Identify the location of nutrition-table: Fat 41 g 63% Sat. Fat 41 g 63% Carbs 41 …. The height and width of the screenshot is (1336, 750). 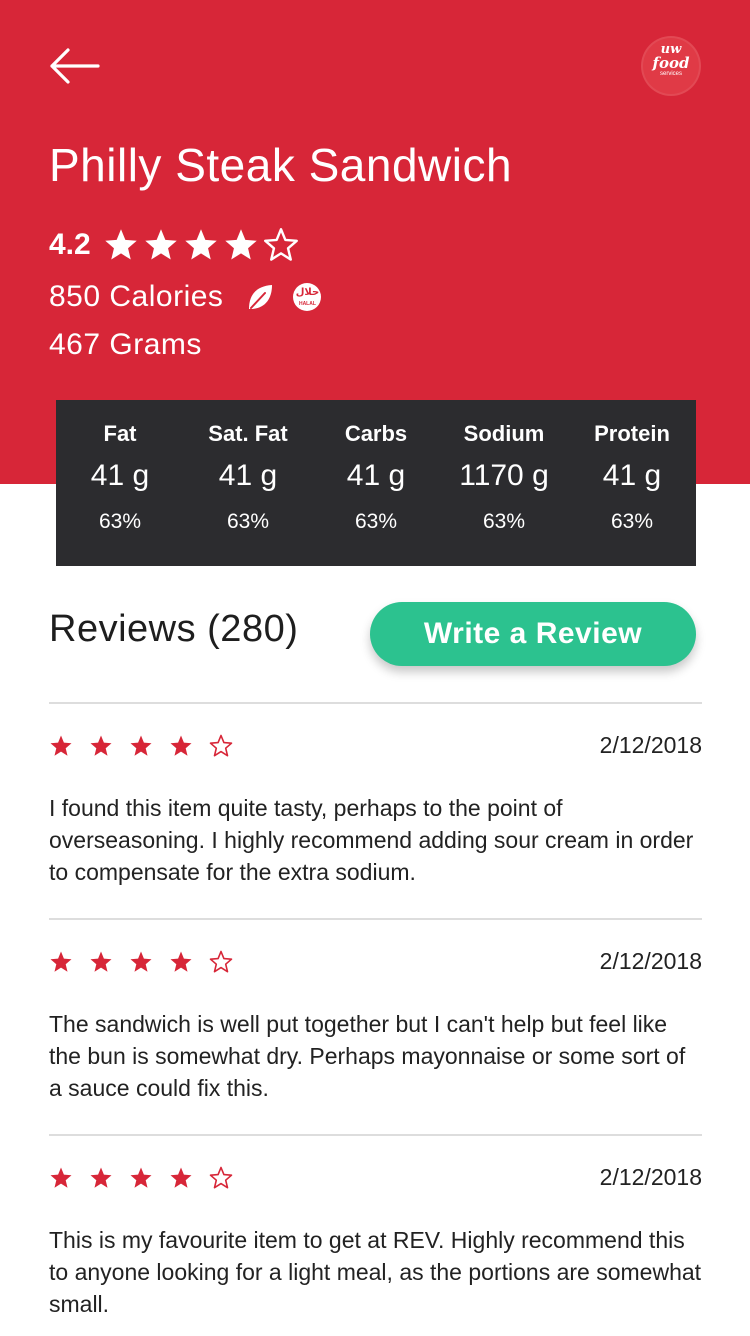
(376, 483).